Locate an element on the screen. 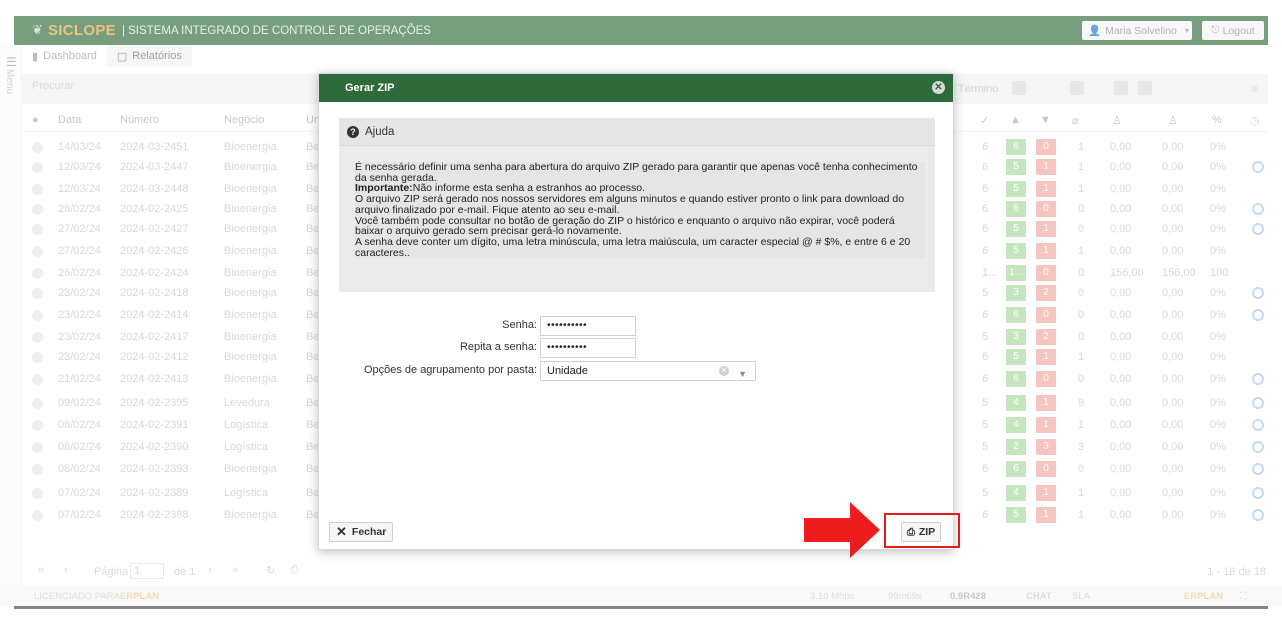 The width and height of the screenshot is (1282, 623). fechar-label: Fechar is located at coordinates (369, 532).